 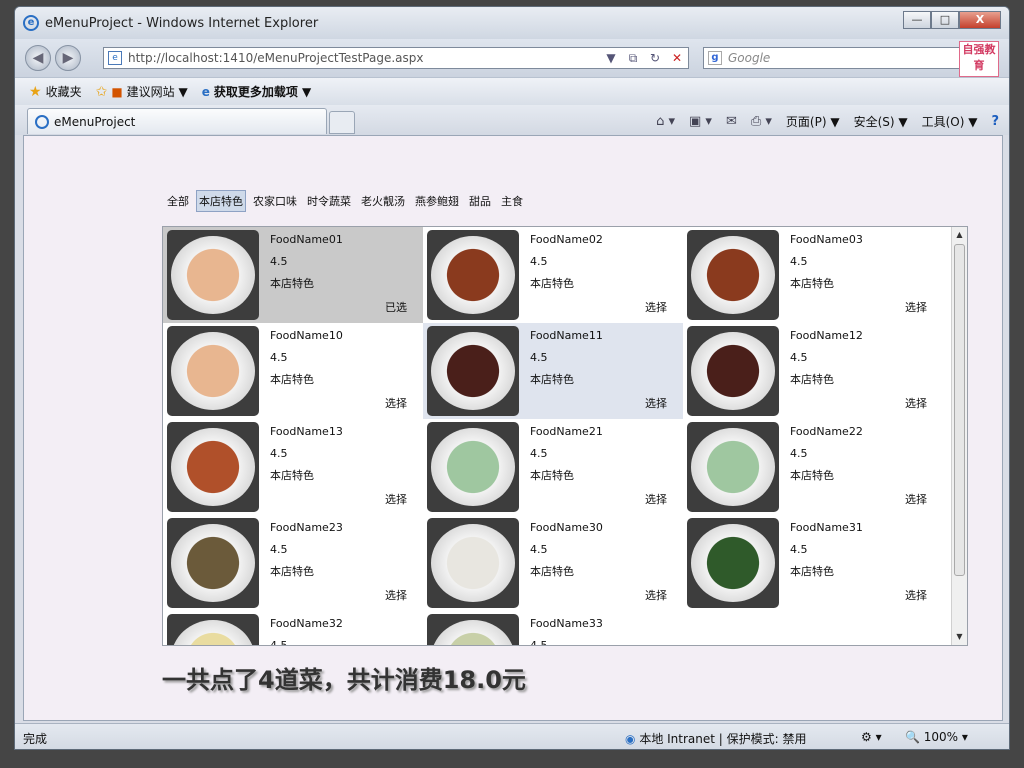 I want to click on select-button: 已选, so click(x=396, y=307).